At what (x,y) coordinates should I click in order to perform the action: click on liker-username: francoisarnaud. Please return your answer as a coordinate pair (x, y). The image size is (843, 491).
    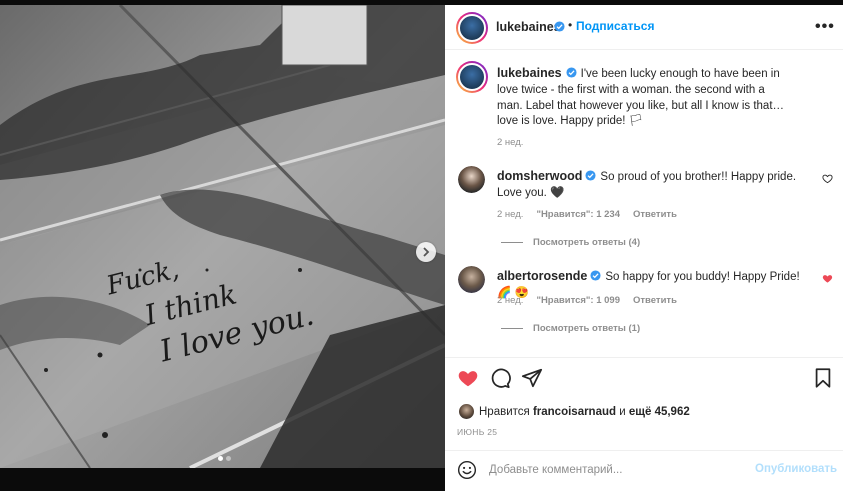
    Looking at the image, I should click on (574, 412).